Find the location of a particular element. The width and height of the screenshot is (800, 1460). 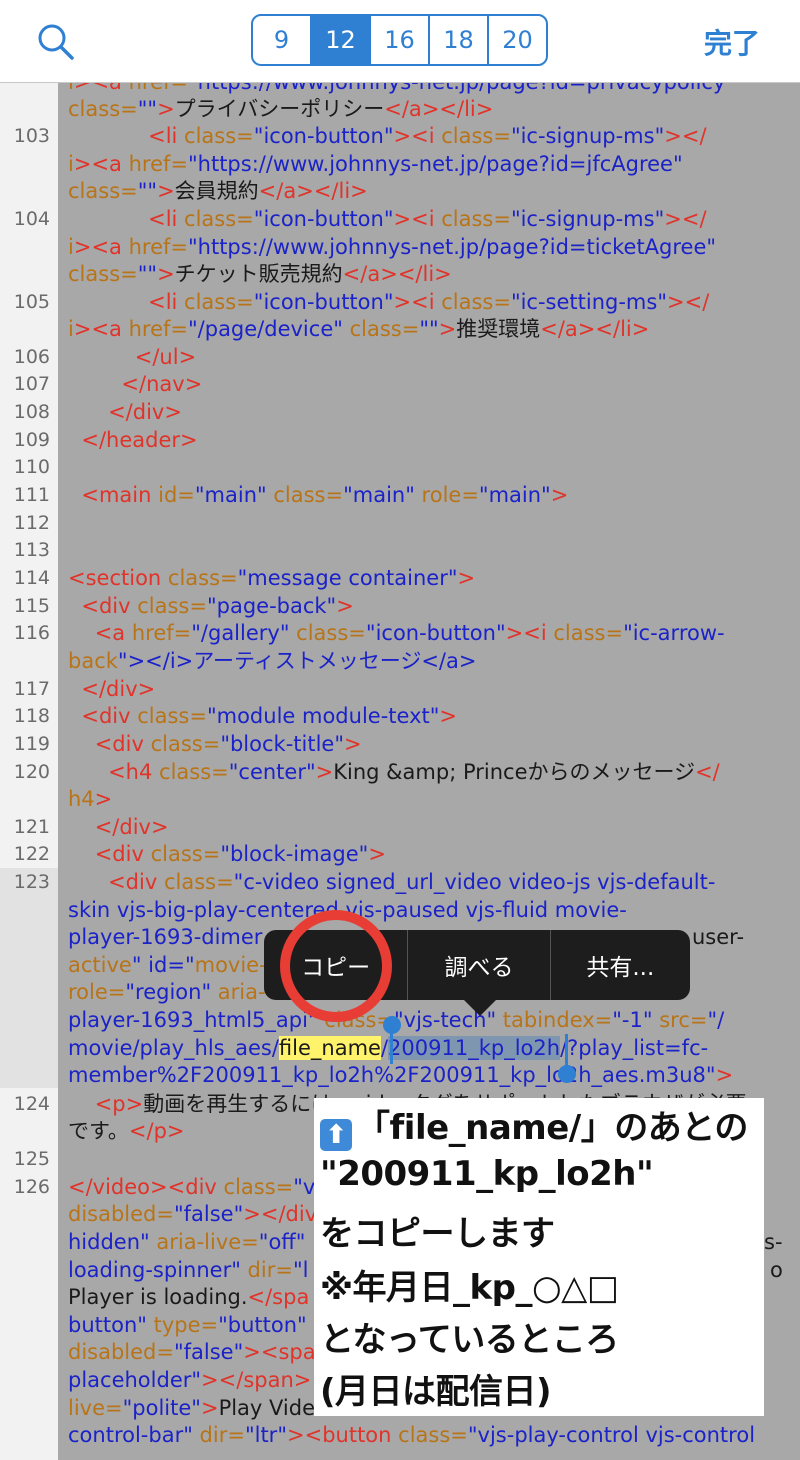

code-line: back"></i>アーティストメッセージ</a> is located at coordinates (272, 661).